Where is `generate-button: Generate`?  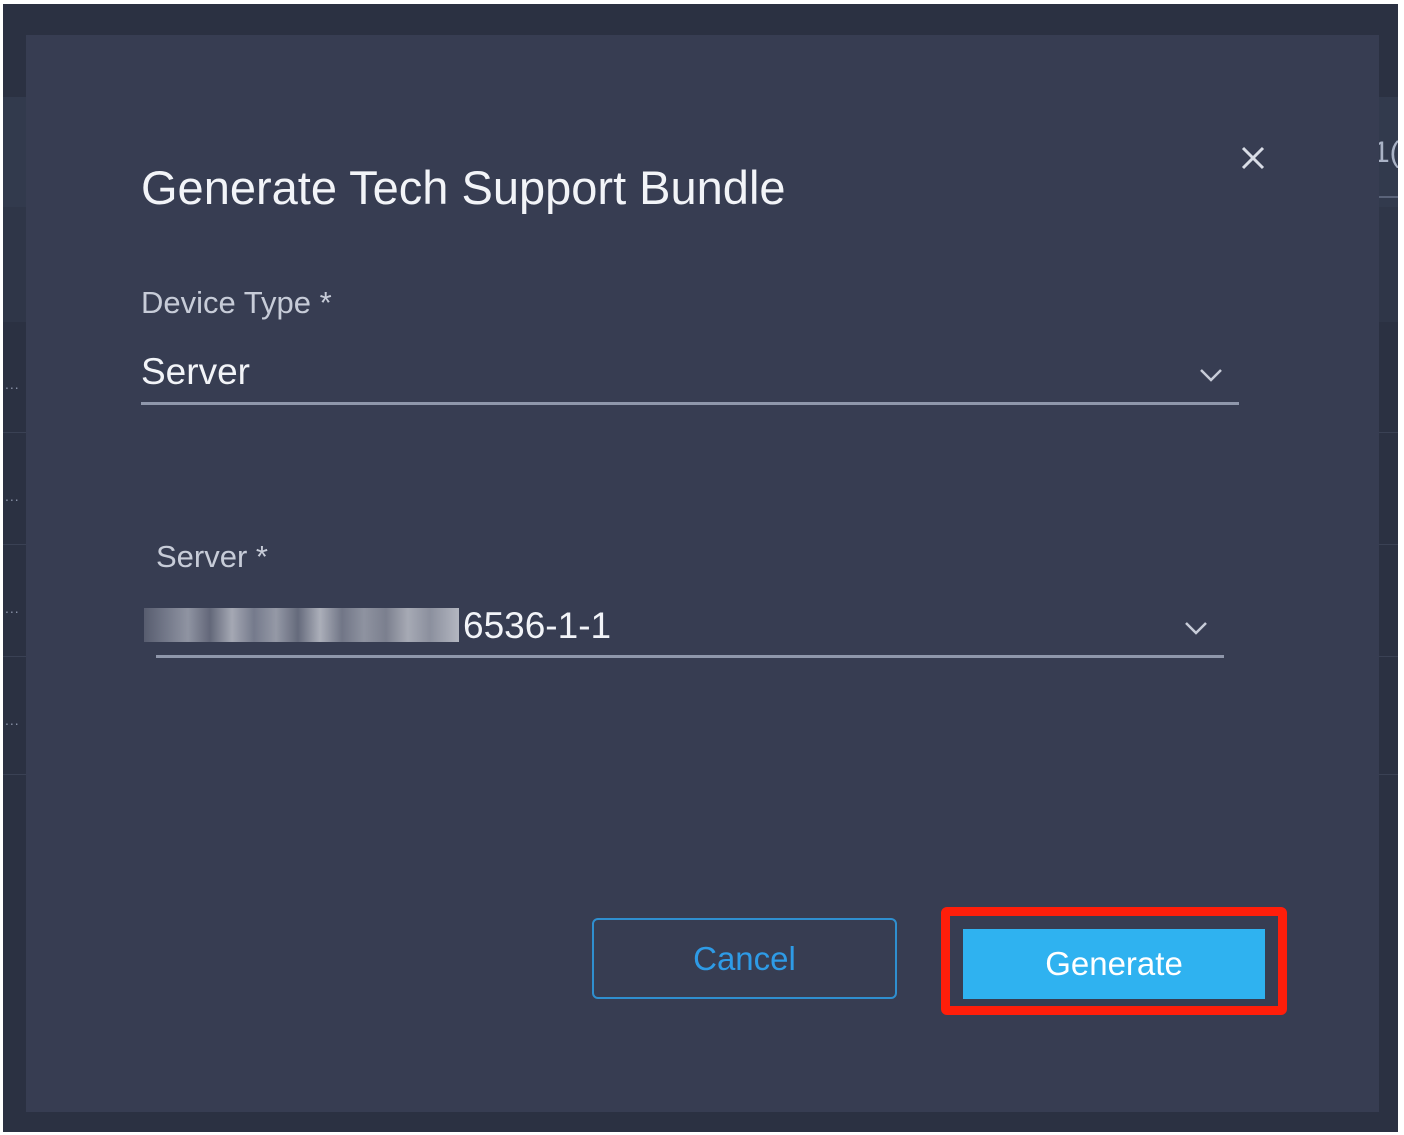
generate-button: Generate is located at coordinates (1114, 964).